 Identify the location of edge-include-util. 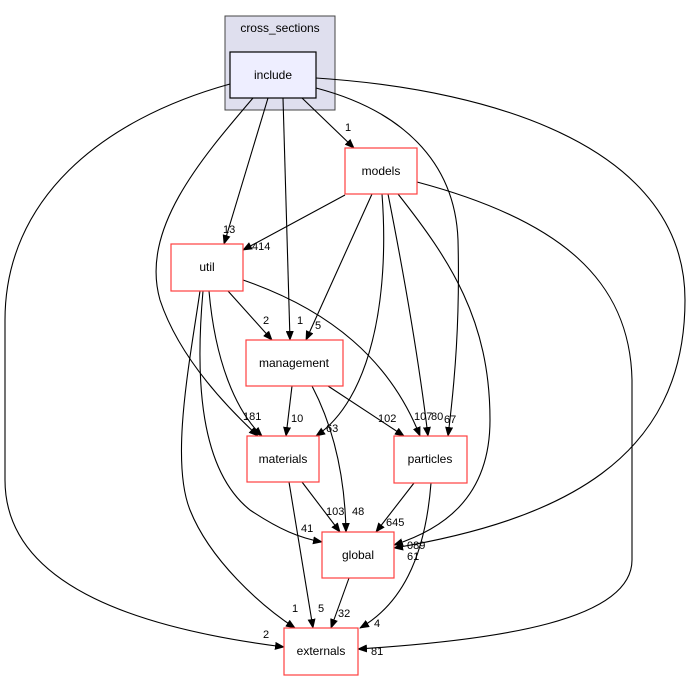
(245, 171).